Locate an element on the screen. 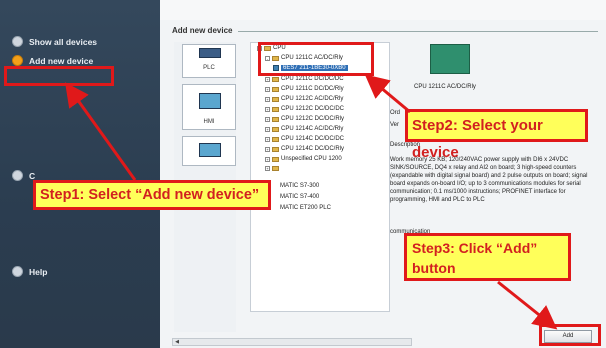 Image resolution: width=606 pixels, height=348 pixels. sidebar-item-label: Show all devices is located at coordinates (63, 41).